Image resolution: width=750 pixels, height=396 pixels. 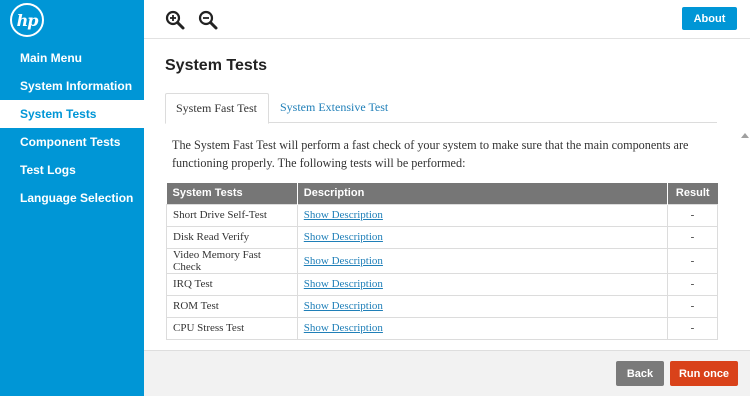 I want to click on table-row: Short Drive Self-Test Show Description -, so click(x=442, y=215).